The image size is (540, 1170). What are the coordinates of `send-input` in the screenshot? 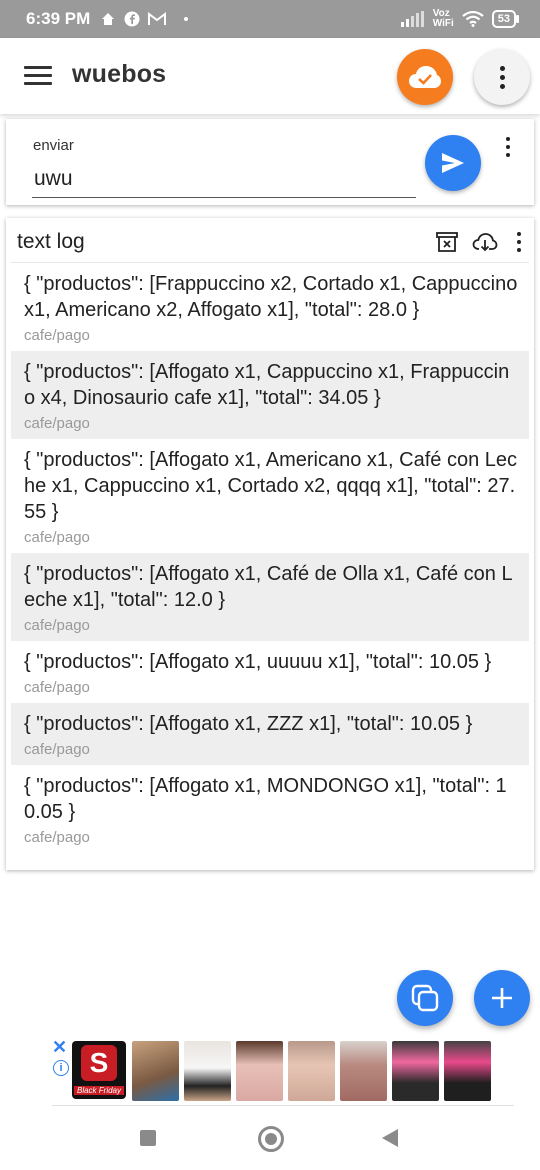 It's located at (224, 179).